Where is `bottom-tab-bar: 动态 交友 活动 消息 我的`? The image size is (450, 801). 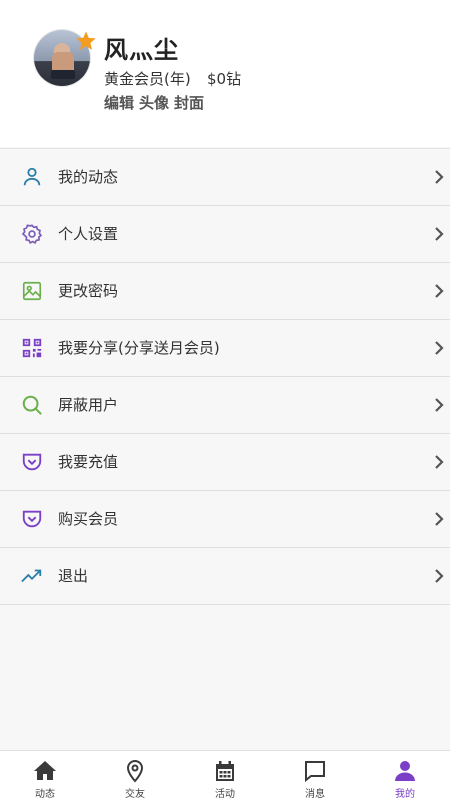
bottom-tab-bar: 动态 交友 活动 消息 我的 is located at coordinates (225, 775).